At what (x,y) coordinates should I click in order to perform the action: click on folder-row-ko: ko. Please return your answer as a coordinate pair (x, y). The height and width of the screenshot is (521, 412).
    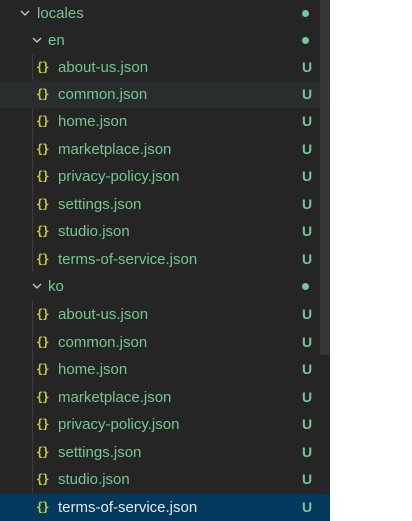
    Looking at the image, I should click on (165, 286).